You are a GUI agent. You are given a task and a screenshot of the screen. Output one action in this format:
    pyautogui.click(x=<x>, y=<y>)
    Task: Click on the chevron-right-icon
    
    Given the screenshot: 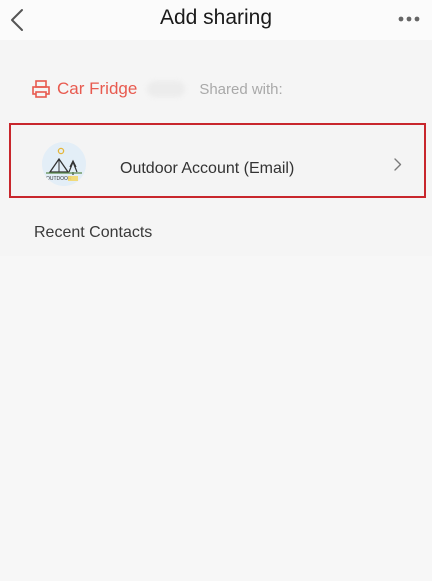 What is the action you would take?
    pyautogui.click(x=398, y=164)
    